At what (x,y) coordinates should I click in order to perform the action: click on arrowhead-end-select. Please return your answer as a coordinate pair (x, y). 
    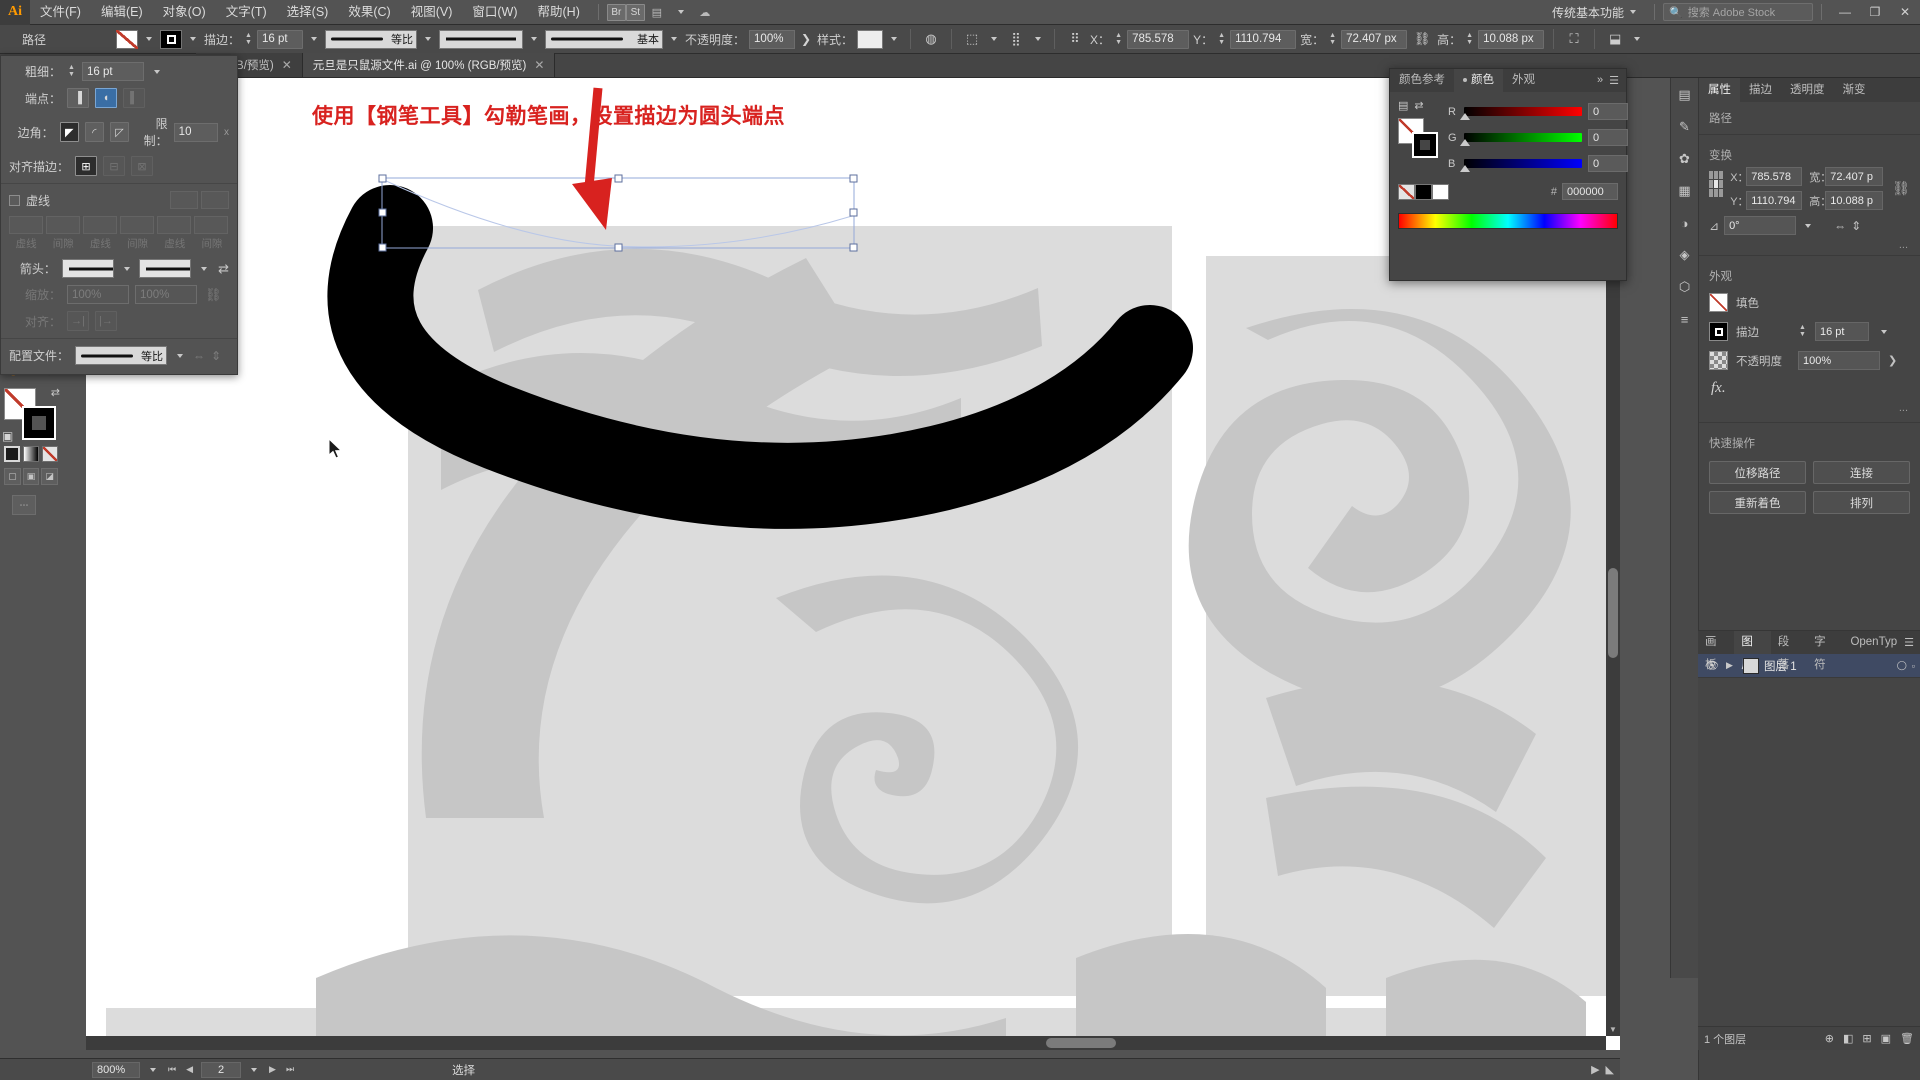
    Looking at the image, I should click on (165, 268).